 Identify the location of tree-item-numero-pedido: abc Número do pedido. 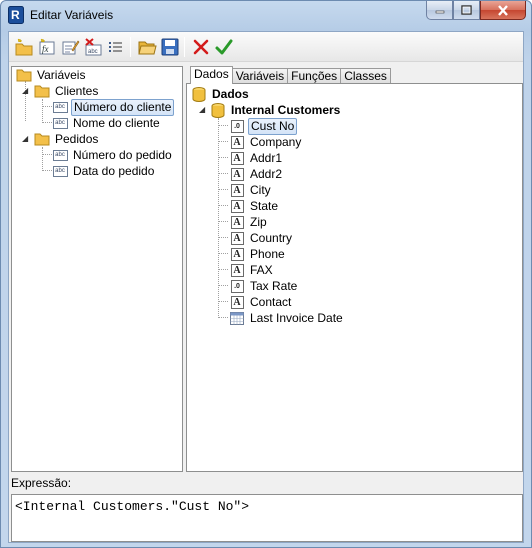
(113, 155).